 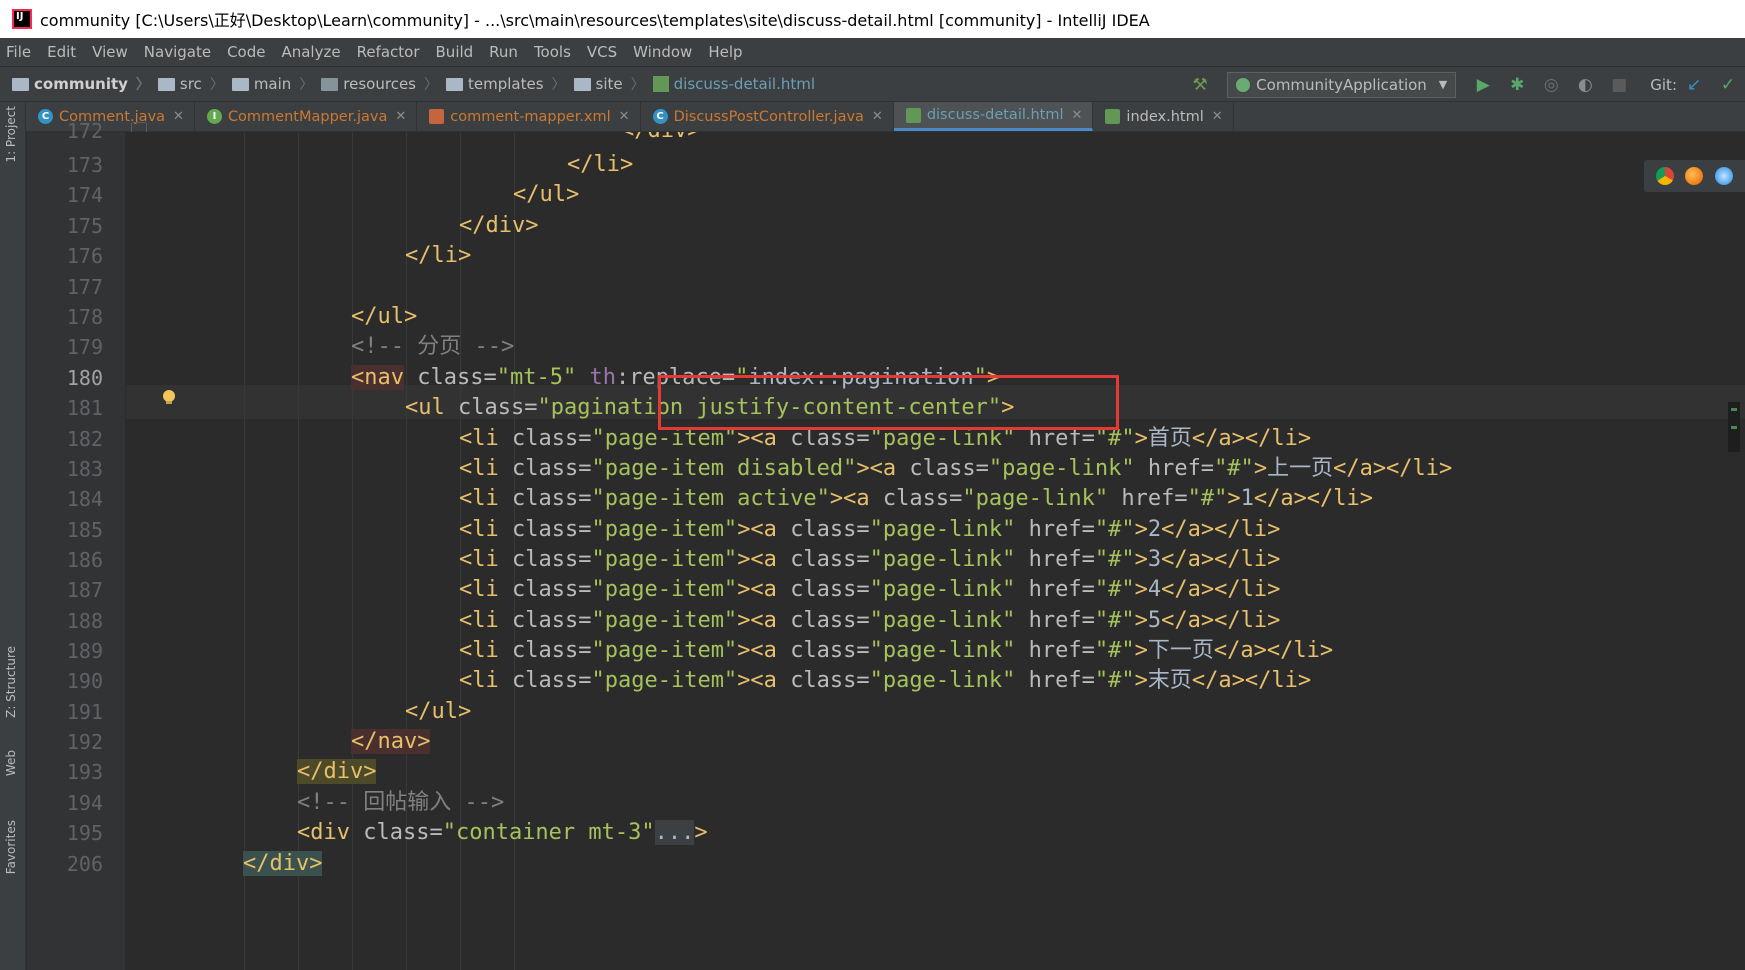 I want to click on breadcrumb-community: community 〉, so click(x=81, y=84).